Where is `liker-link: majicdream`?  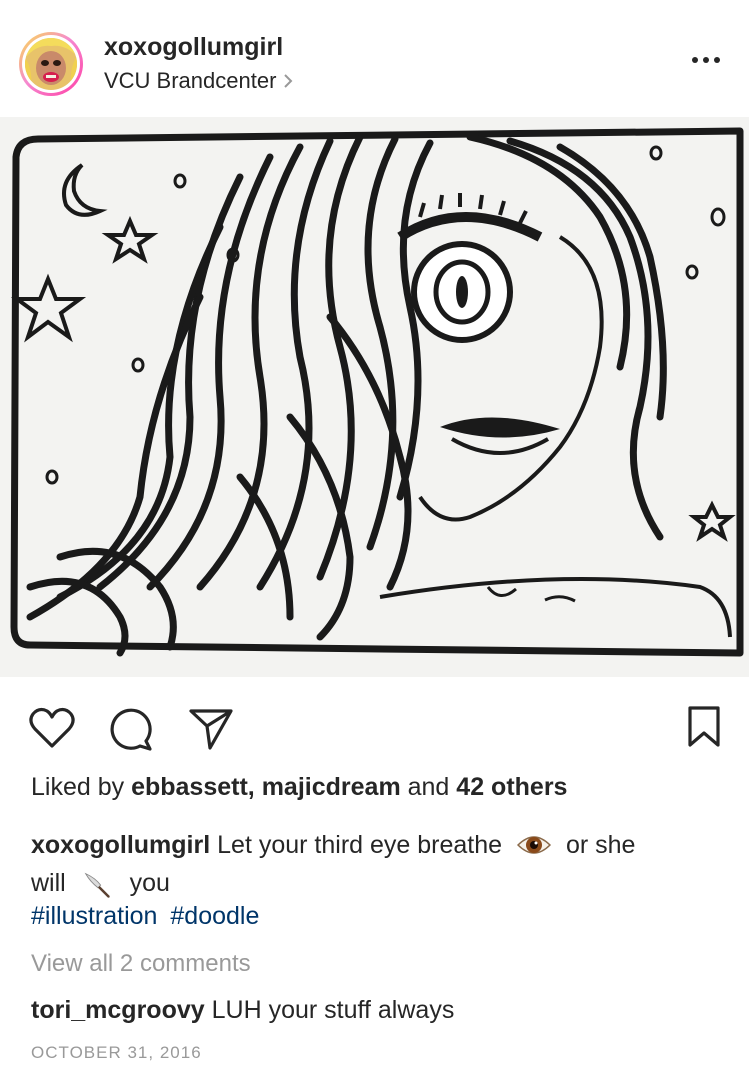
liker-link: majicdream is located at coordinates (331, 787).